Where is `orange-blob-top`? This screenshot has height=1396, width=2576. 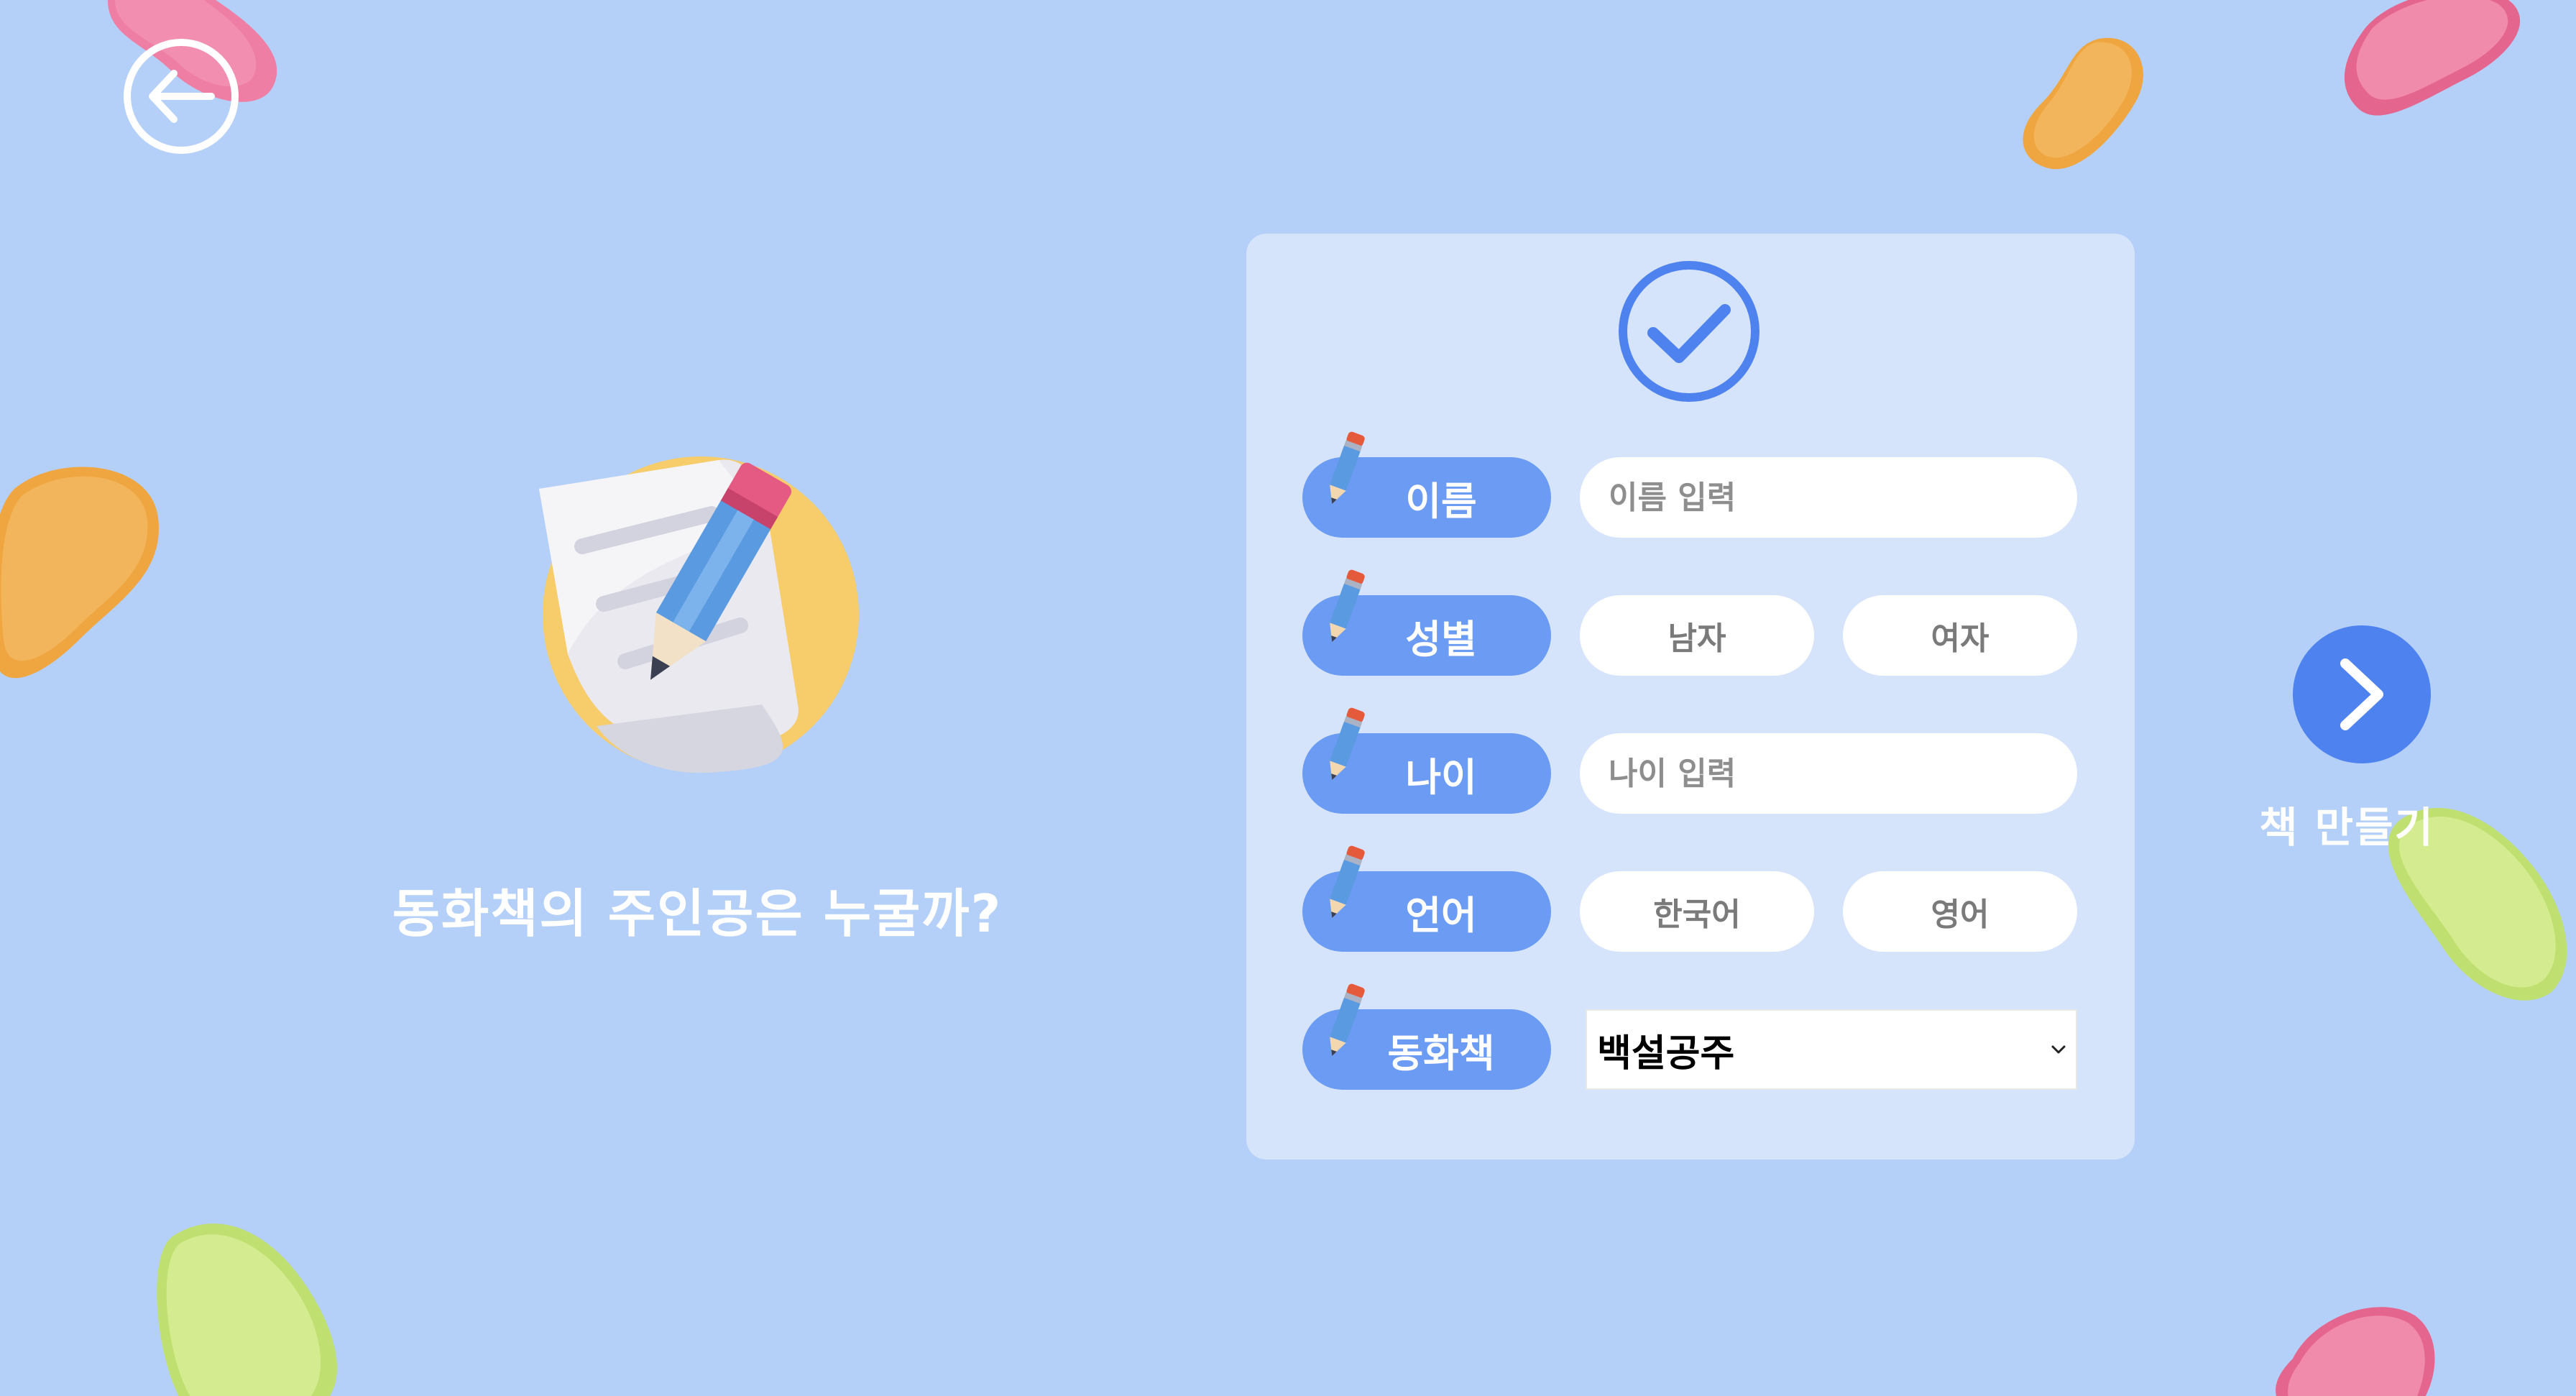
orange-blob-top is located at coordinates (2083, 103).